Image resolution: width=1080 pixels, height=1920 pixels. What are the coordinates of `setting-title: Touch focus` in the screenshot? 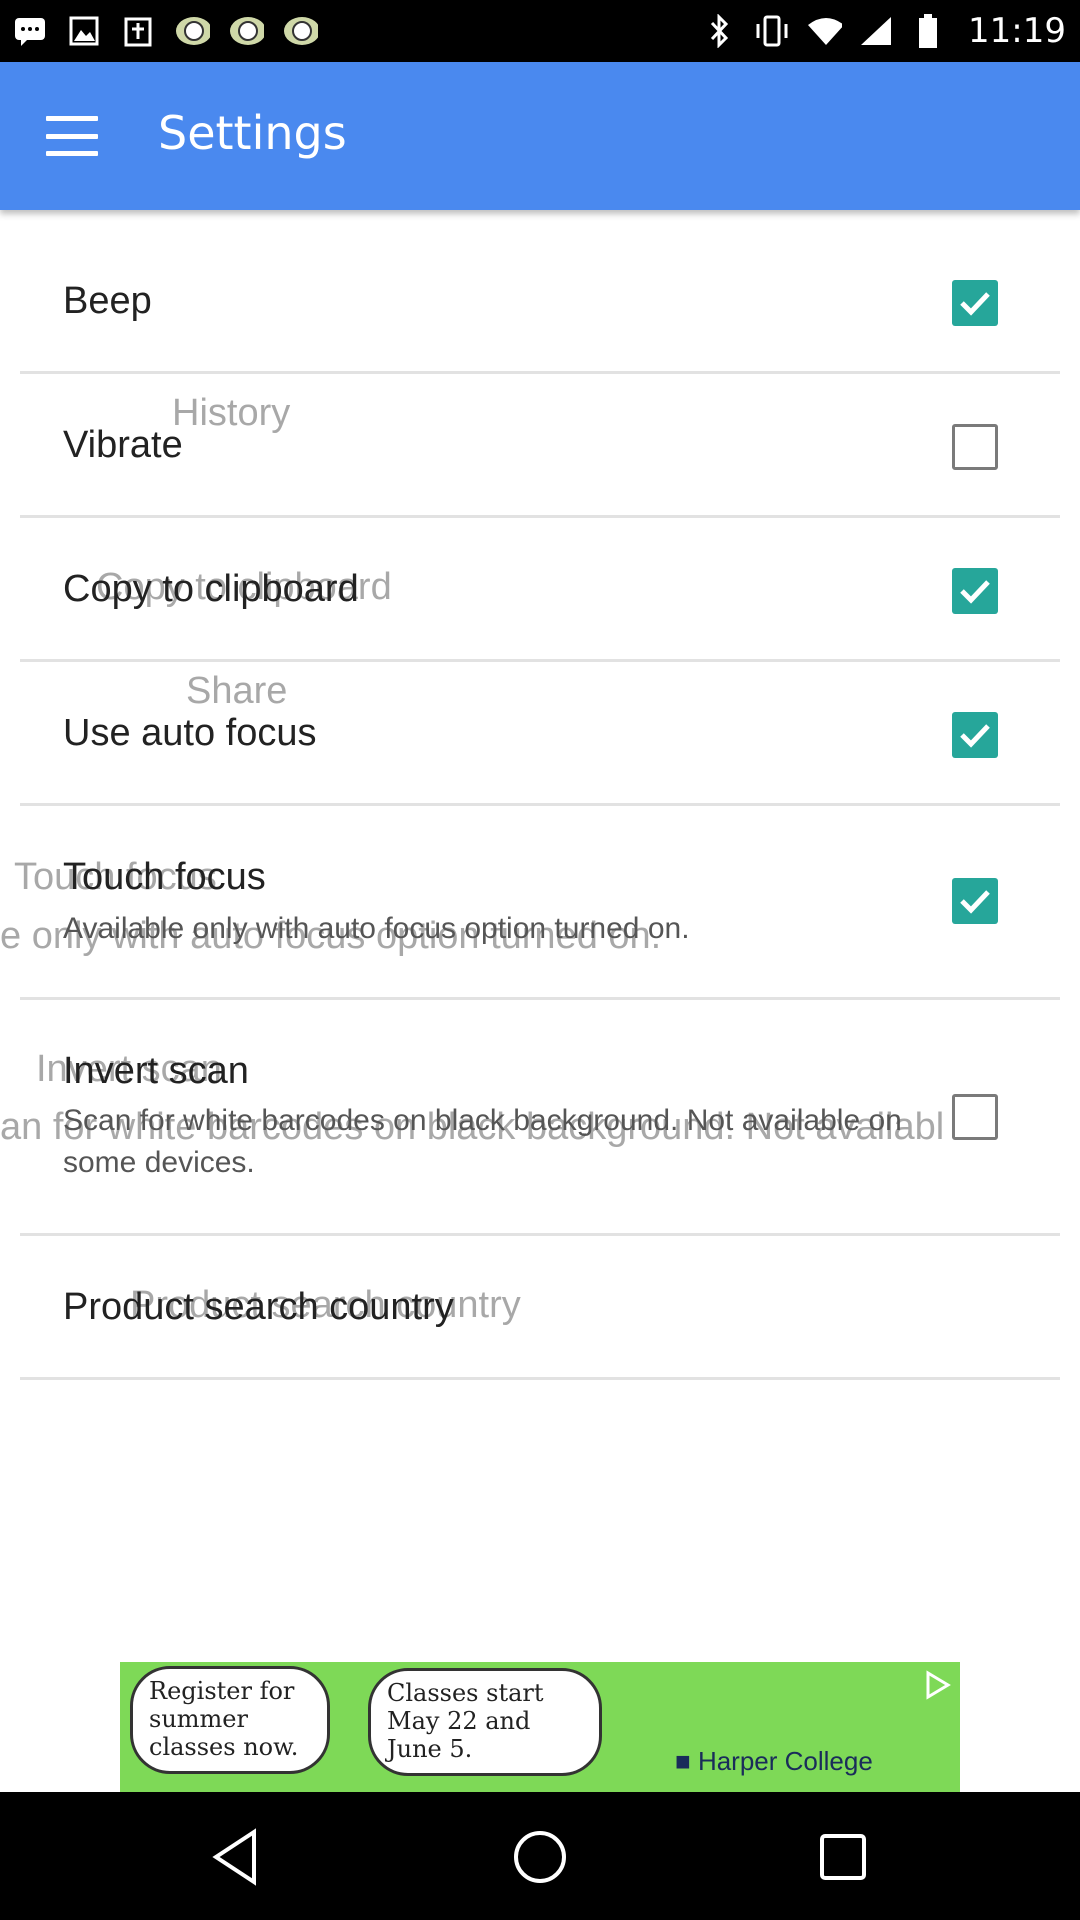 It's located at (164, 877).